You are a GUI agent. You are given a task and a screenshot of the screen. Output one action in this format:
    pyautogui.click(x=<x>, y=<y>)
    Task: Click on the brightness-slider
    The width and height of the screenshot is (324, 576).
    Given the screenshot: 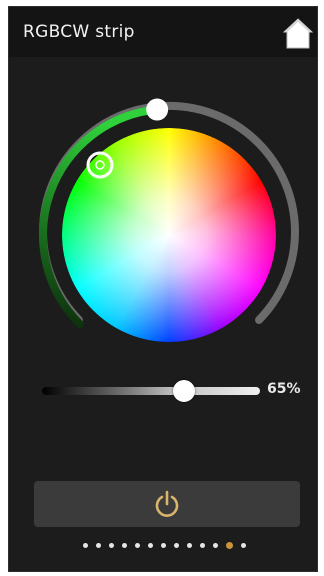 What is the action you would take?
    pyautogui.click(x=151, y=391)
    